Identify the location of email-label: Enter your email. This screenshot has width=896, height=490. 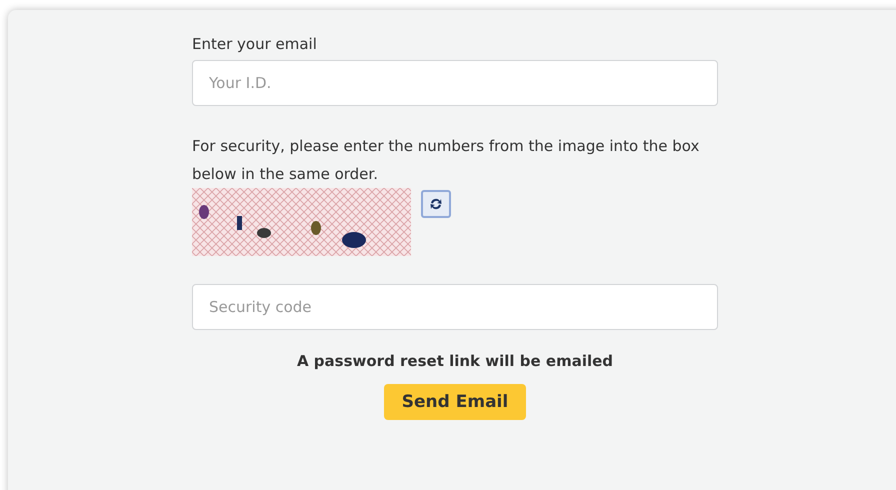
(255, 44).